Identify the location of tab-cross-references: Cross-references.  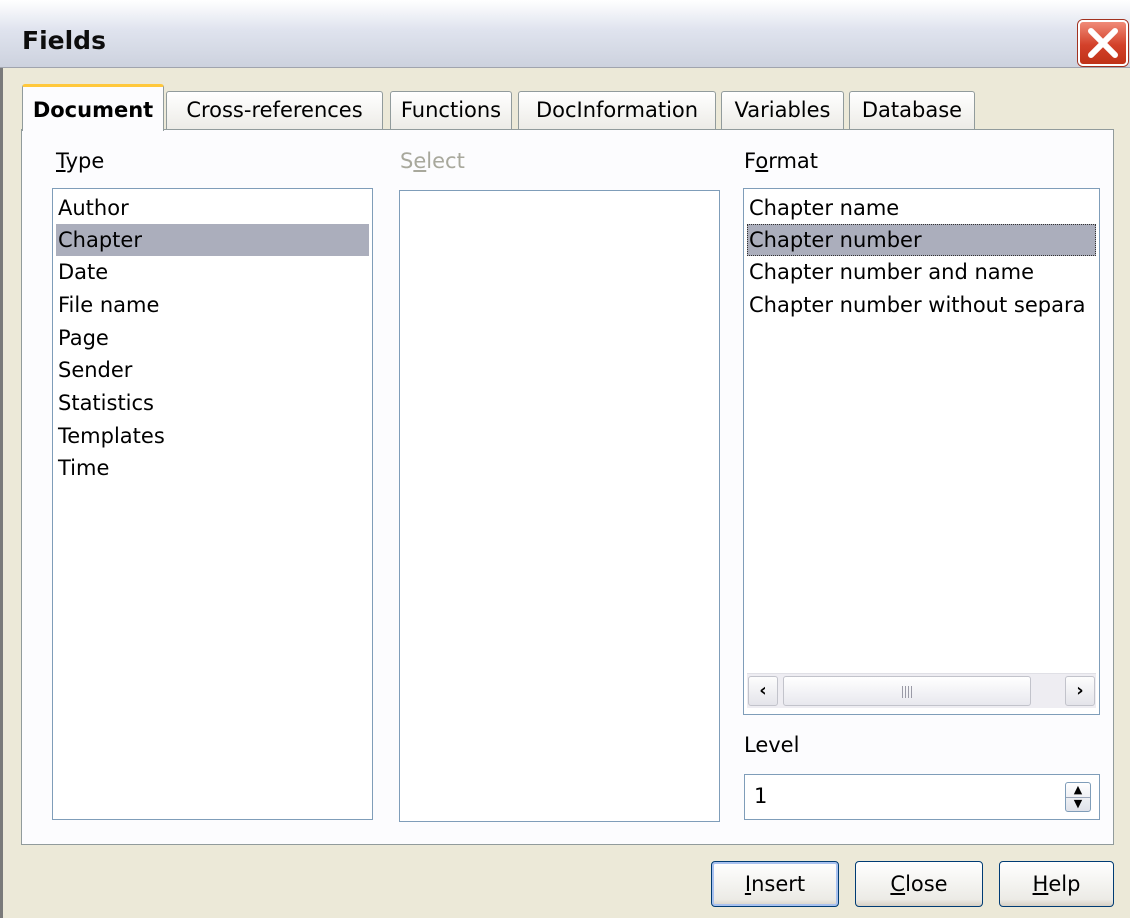
(274, 110).